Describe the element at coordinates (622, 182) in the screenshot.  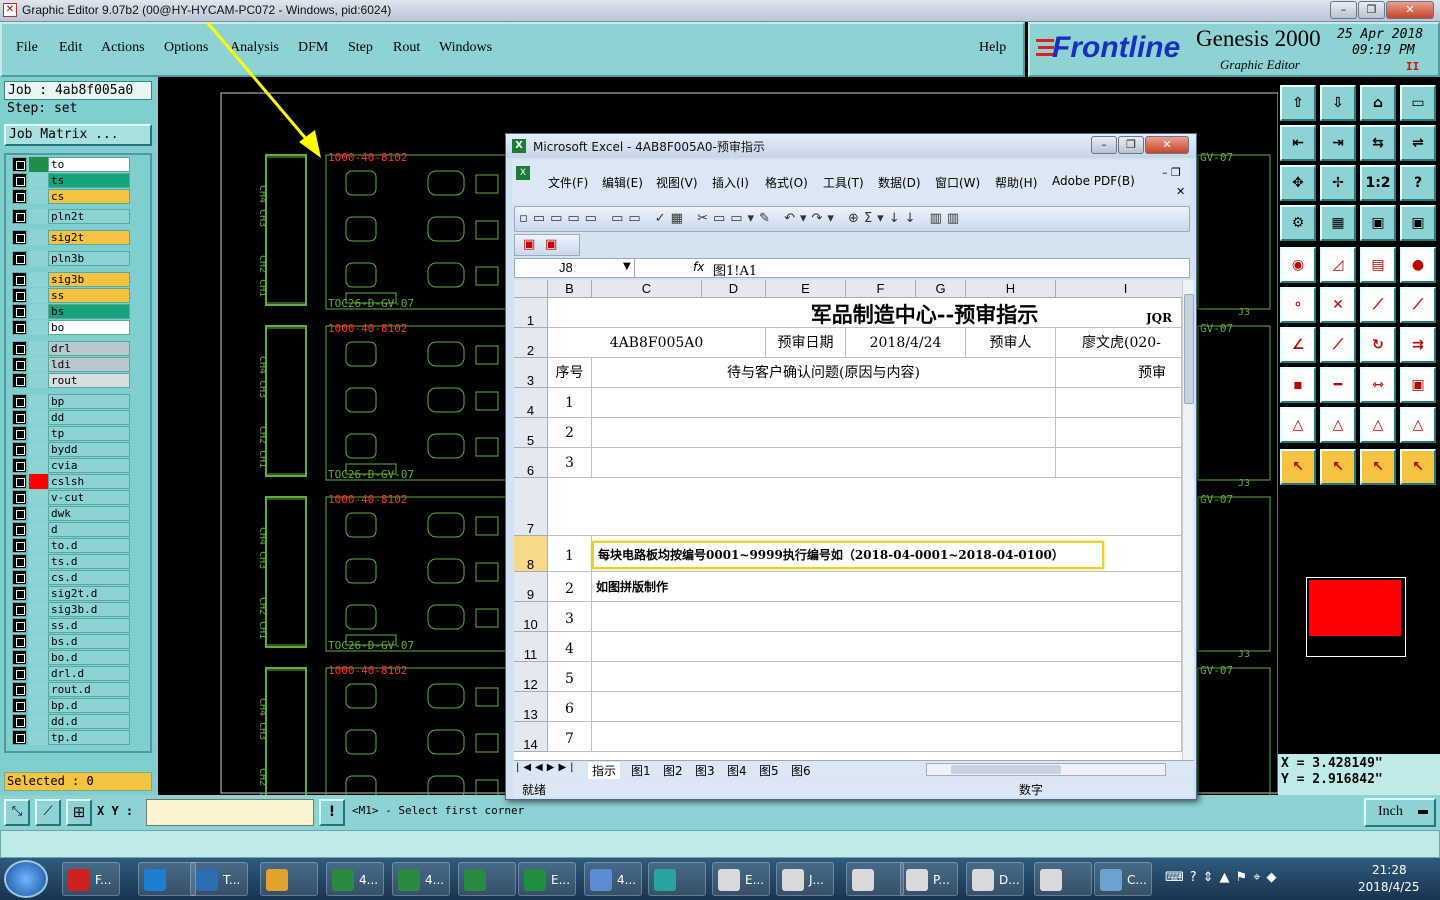
I see `excel-menu-item: 编辑(E)` at that location.